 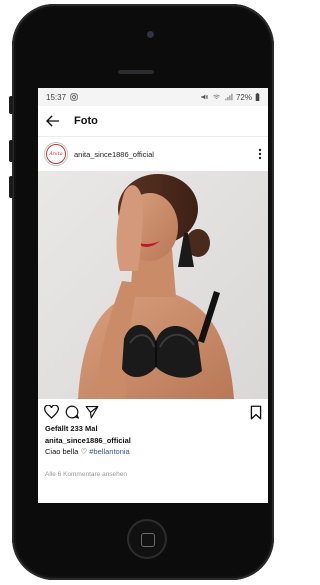 I want to click on mute-switch, so click(x=11, y=105).